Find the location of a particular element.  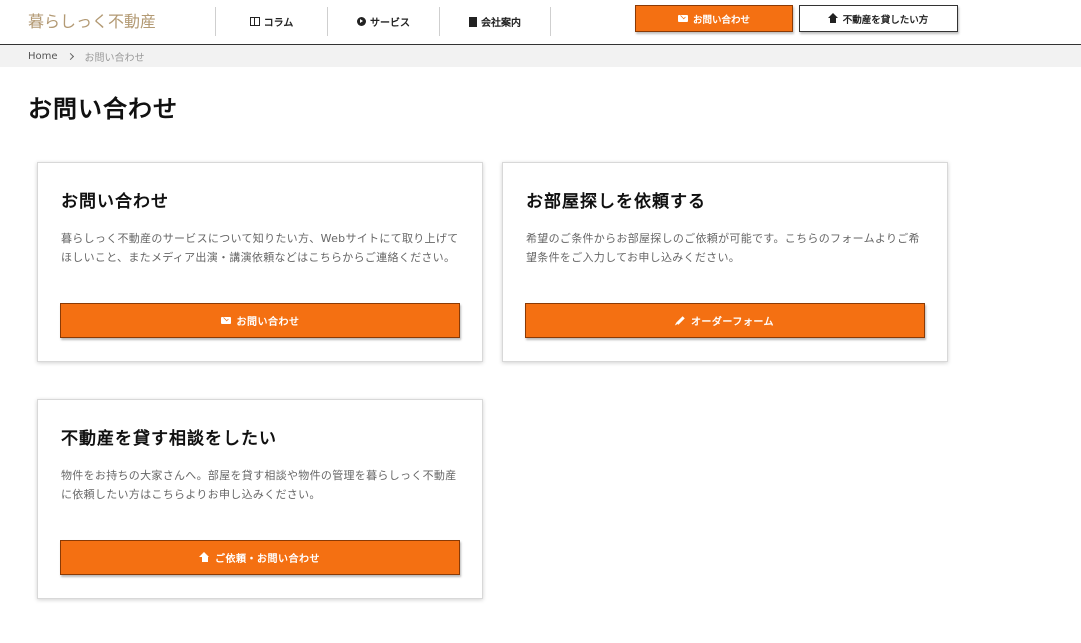

pencil-icon is located at coordinates (680, 320).